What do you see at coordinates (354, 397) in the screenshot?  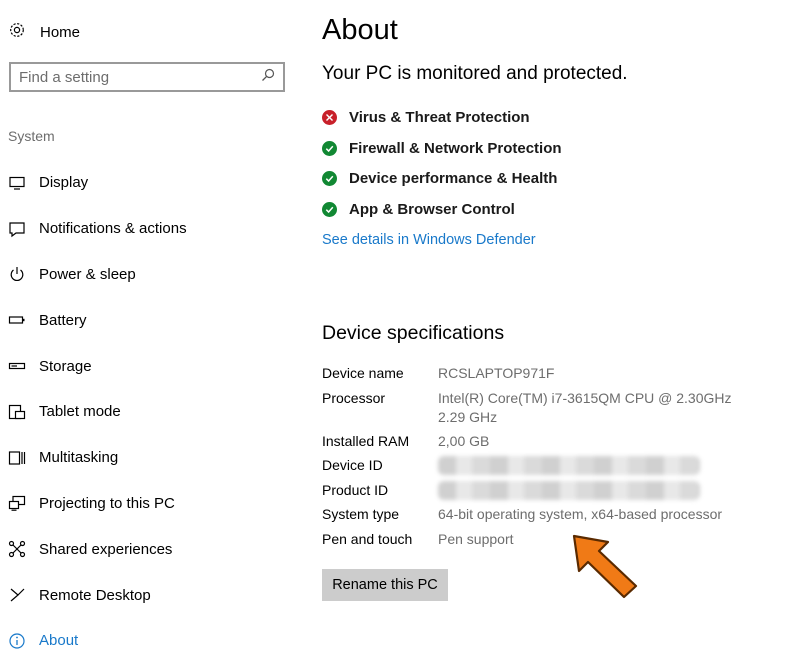 I see `spec-key: Processor` at bounding box center [354, 397].